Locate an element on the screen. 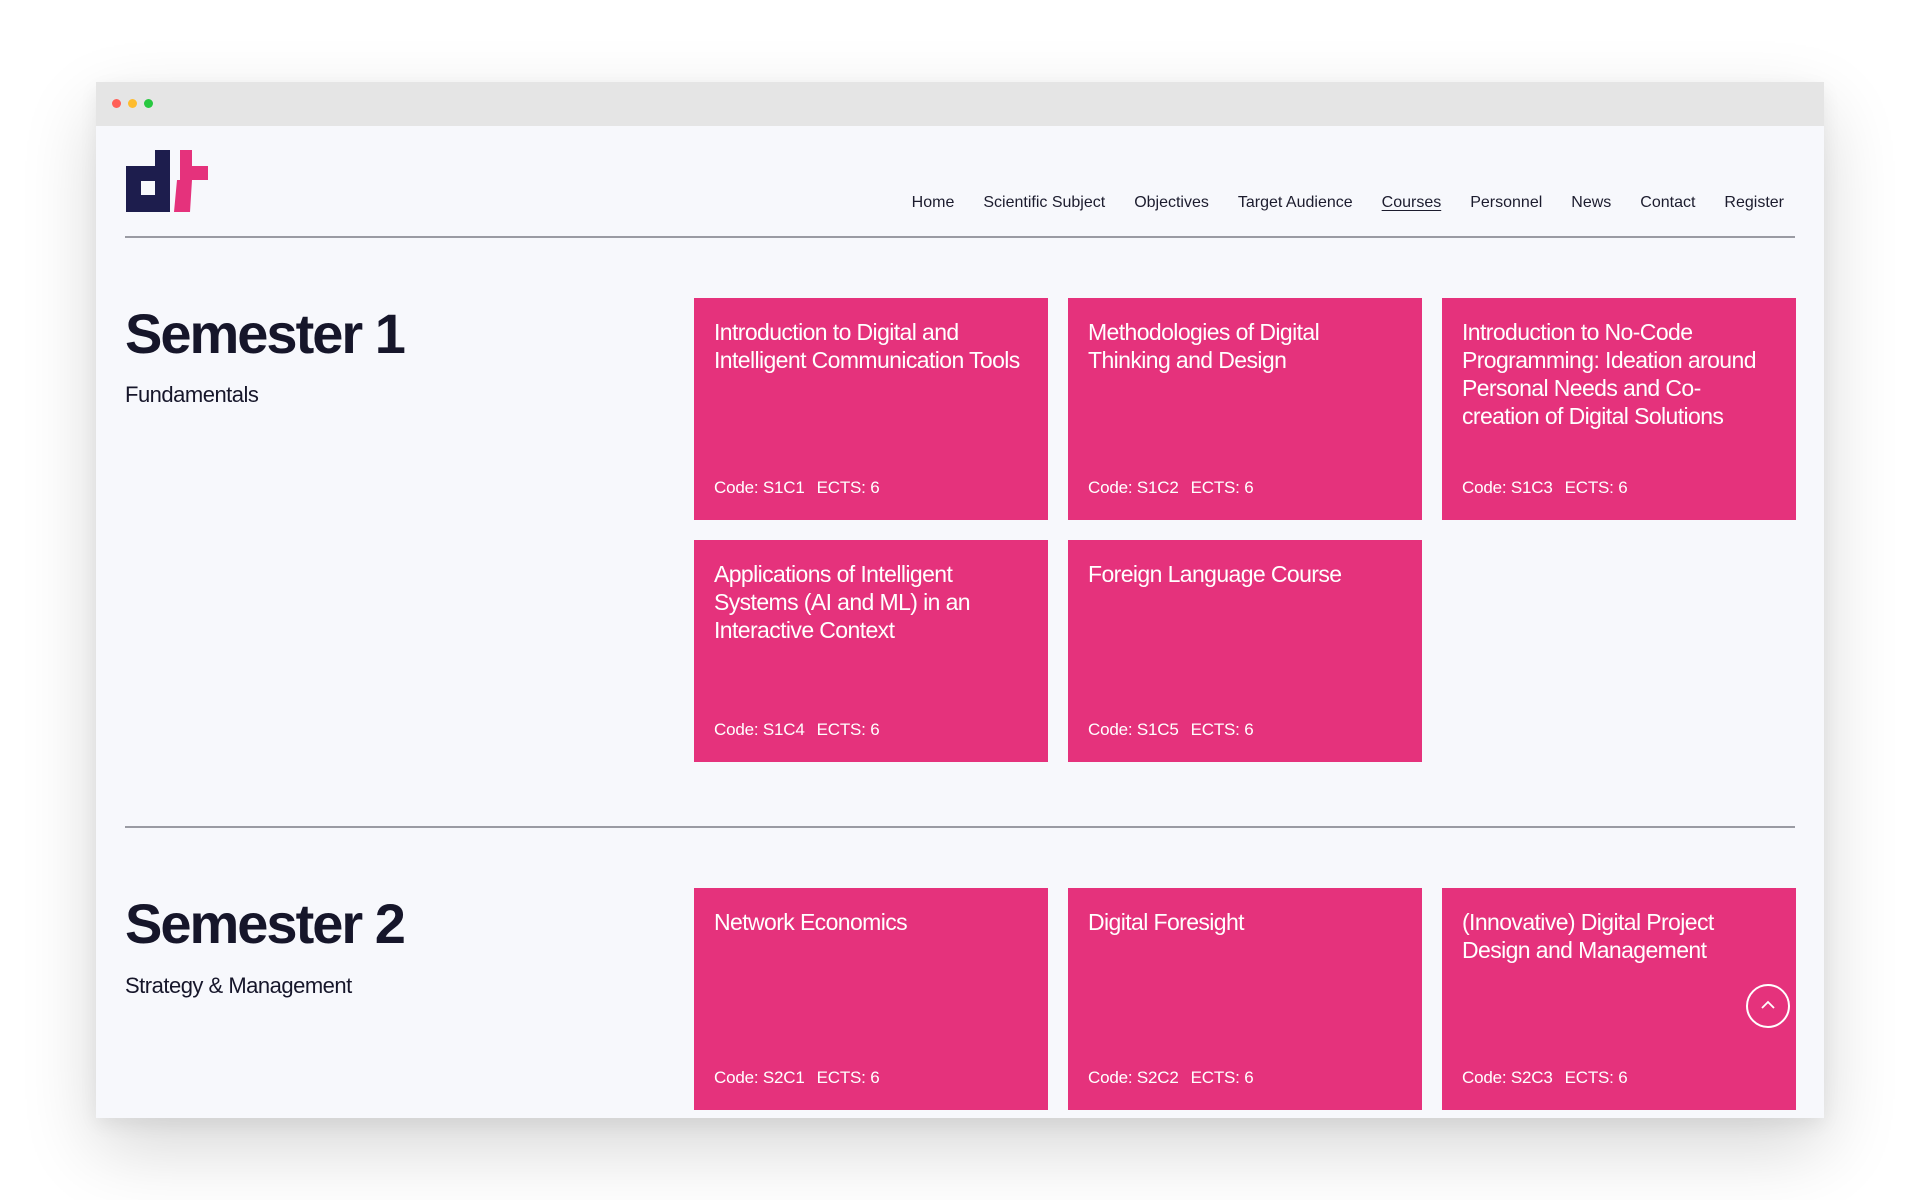  course-code: Code: S1C5 is located at coordinates (1133, 729).